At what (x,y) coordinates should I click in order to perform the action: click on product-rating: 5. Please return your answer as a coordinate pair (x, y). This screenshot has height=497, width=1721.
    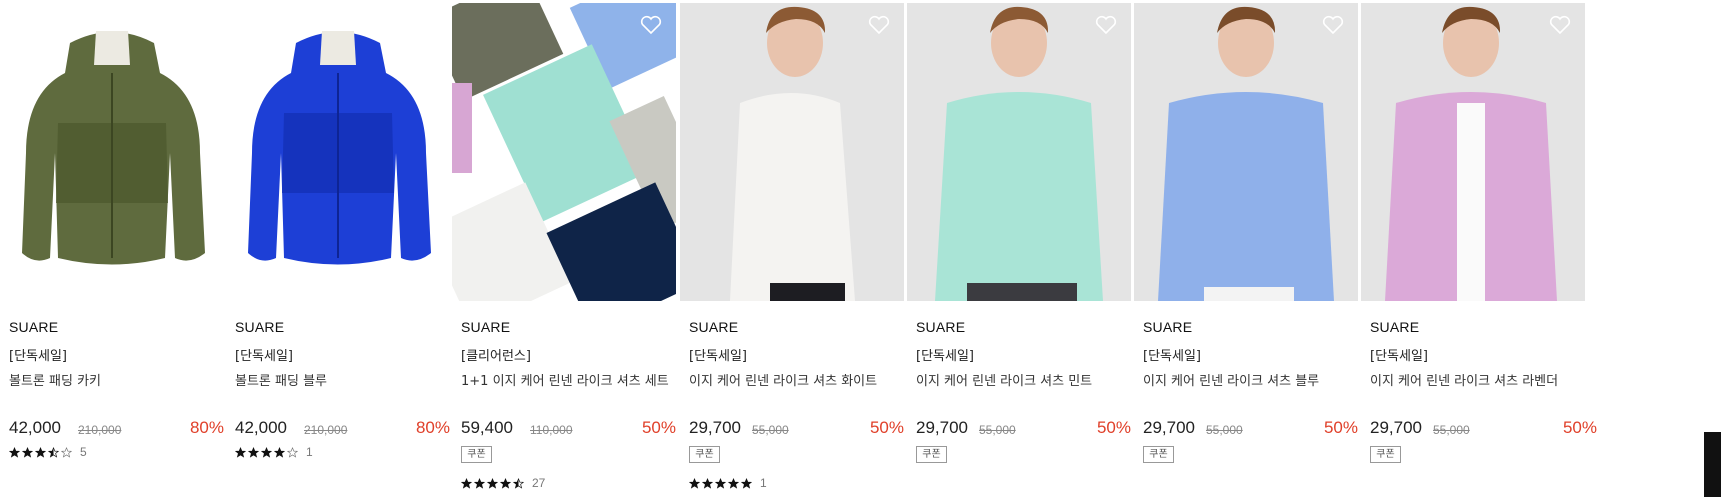
    Looking at the image, I should click on (48, 452).